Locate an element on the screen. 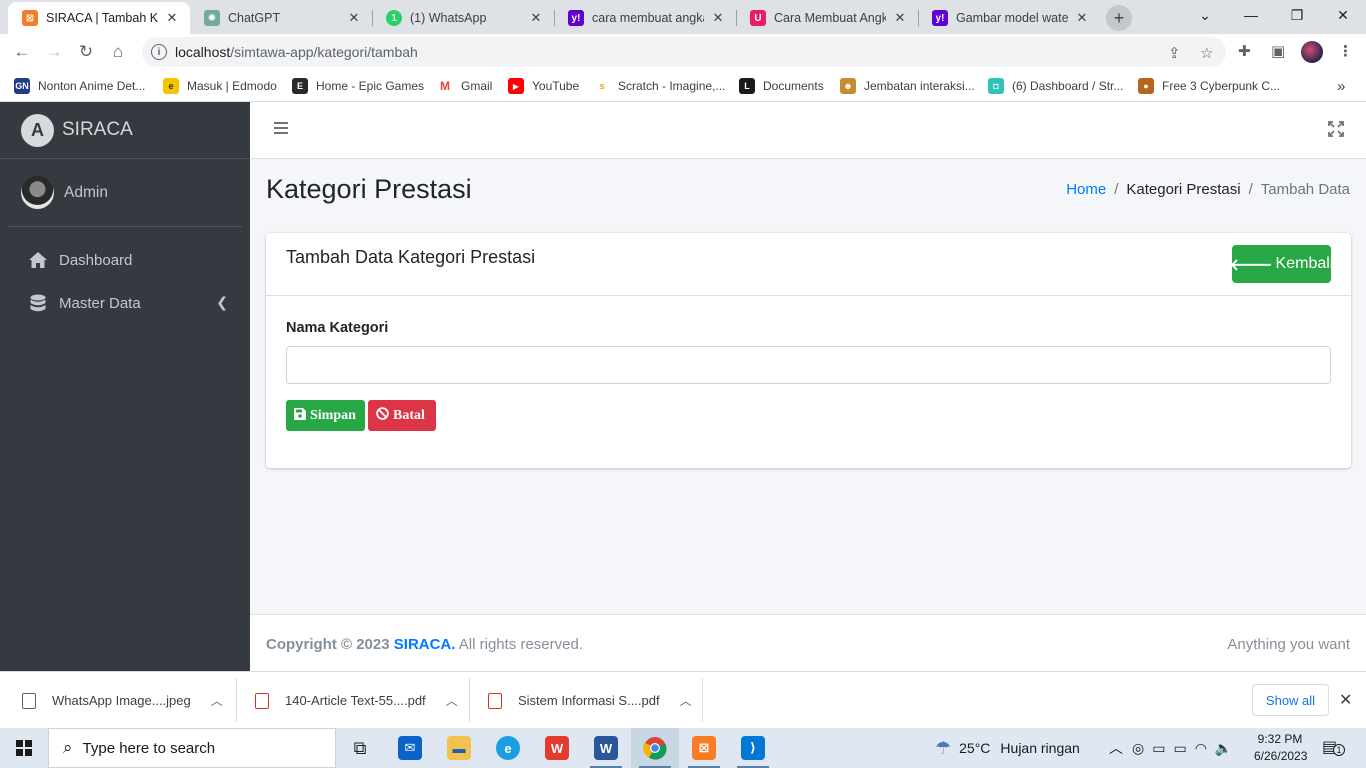 This screenshot has height=768, width=1366. taskbar-search: ⌕ Type here to search is located at coordinates (192, 748).